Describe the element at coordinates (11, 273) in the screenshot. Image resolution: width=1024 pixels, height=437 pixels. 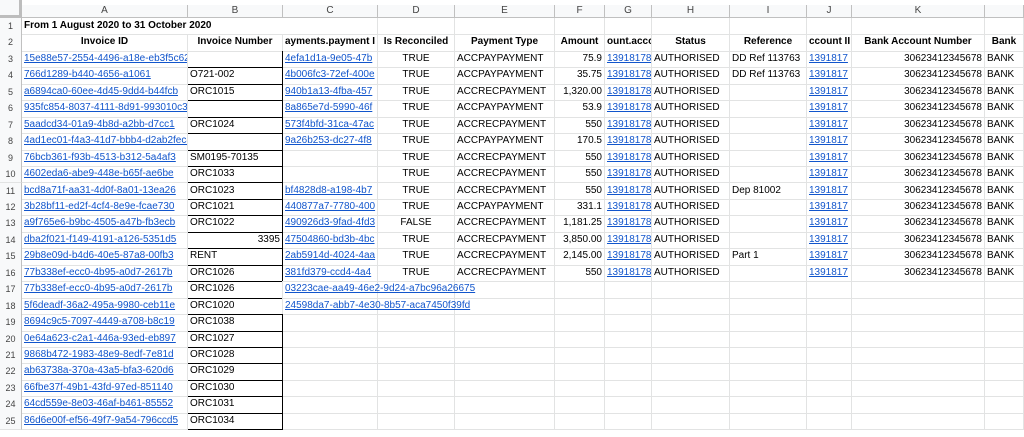
I see `row-header-16: 16` at that location.